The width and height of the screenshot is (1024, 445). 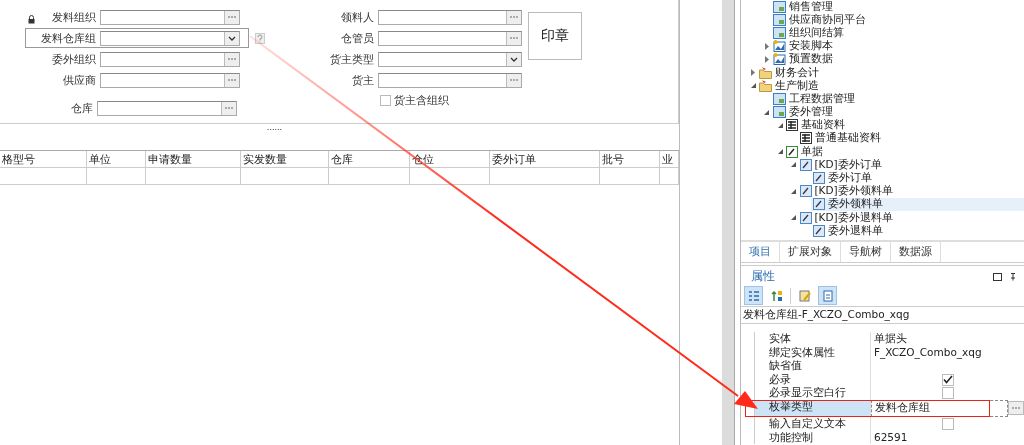 What do you see at coordinates (917, 178) in the screenshot?
I see `tree-item: 委外订单` at bounding box center [917, 178].